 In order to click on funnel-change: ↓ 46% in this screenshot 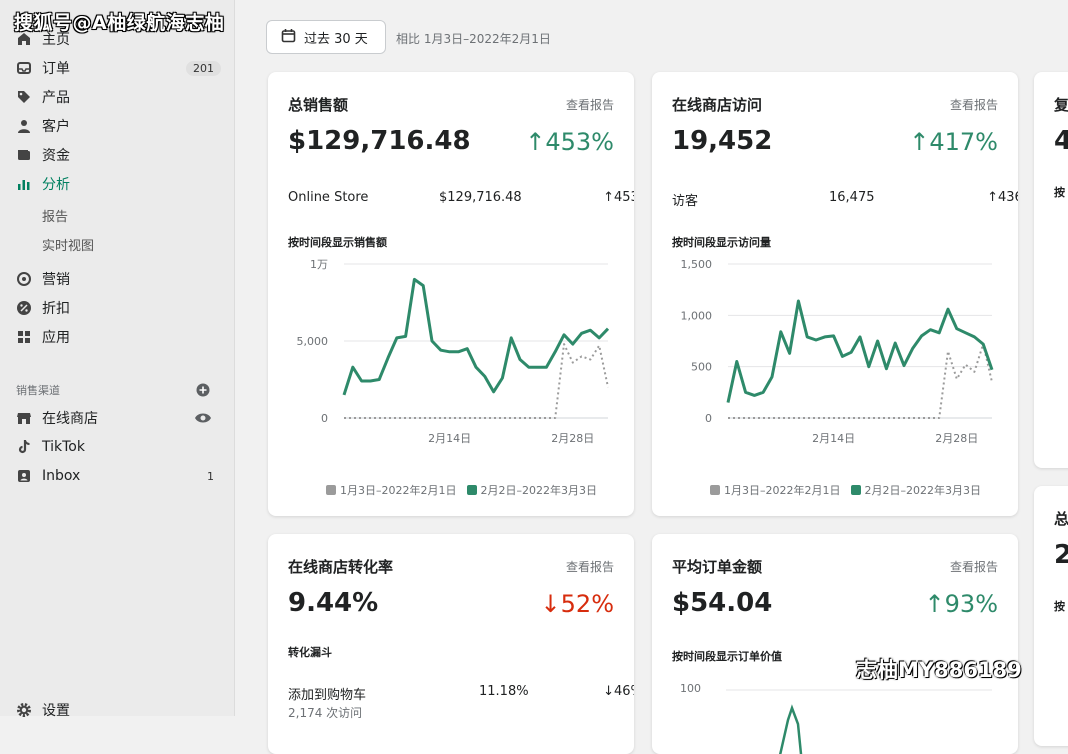, I will do `click(618, 691)`.